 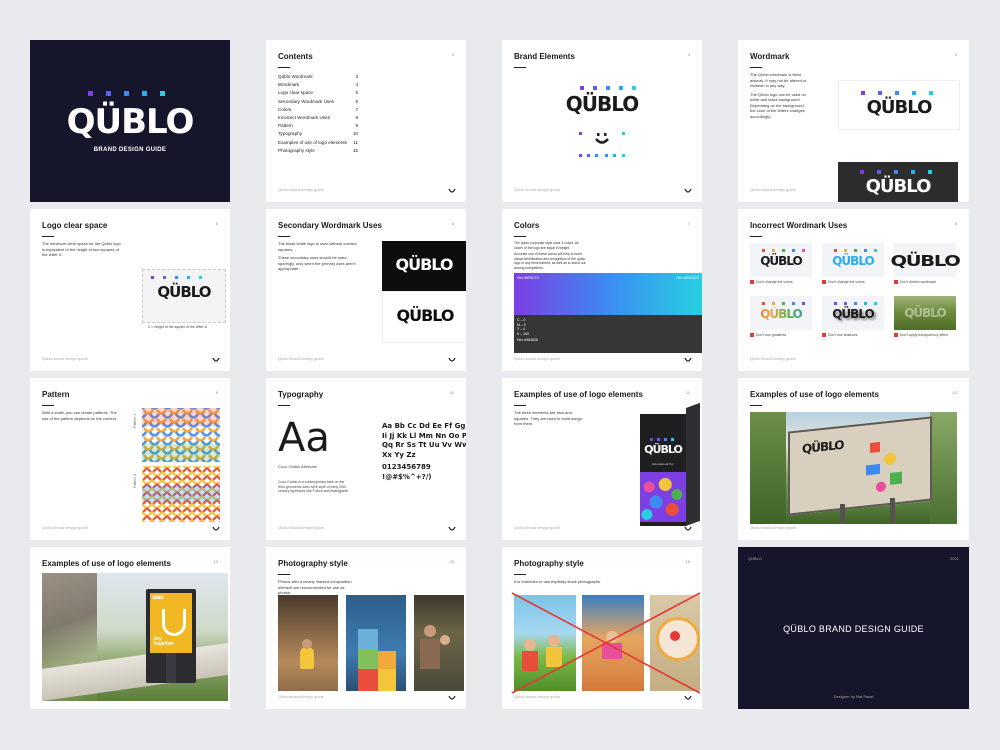 What do you see at coordinates (670, 464) in the screenshot?
I see `product-box-mockup: QÜBLO Educational Toy` at bounding box center [670, 464].